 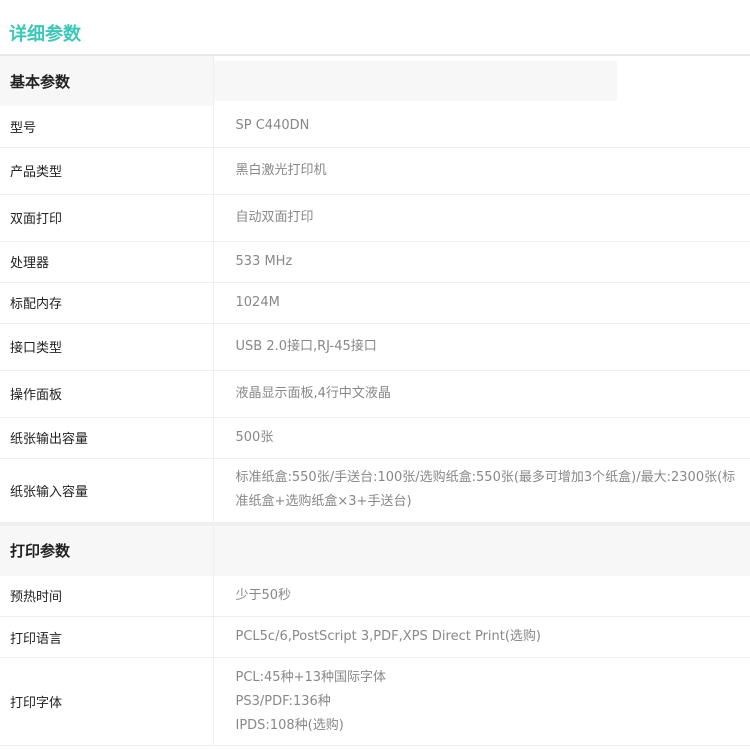 I want to click on row-label: 预热时间, so click(x=107, y=596).